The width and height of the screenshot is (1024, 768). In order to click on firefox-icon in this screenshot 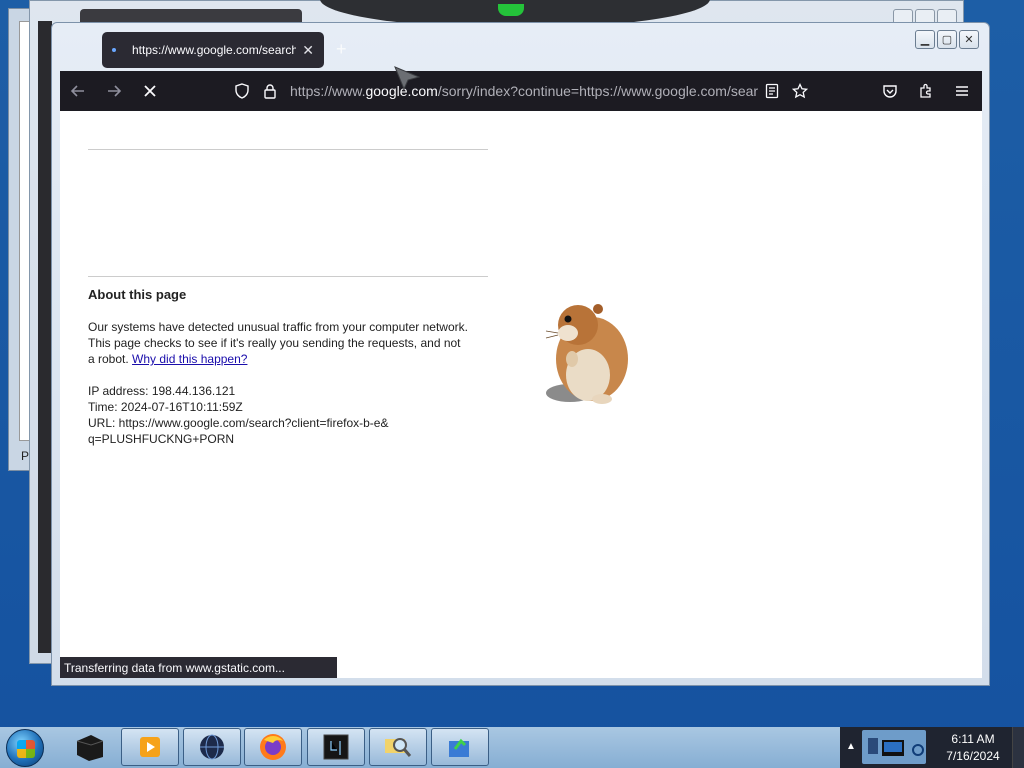, I will do `click(273, 747)`.